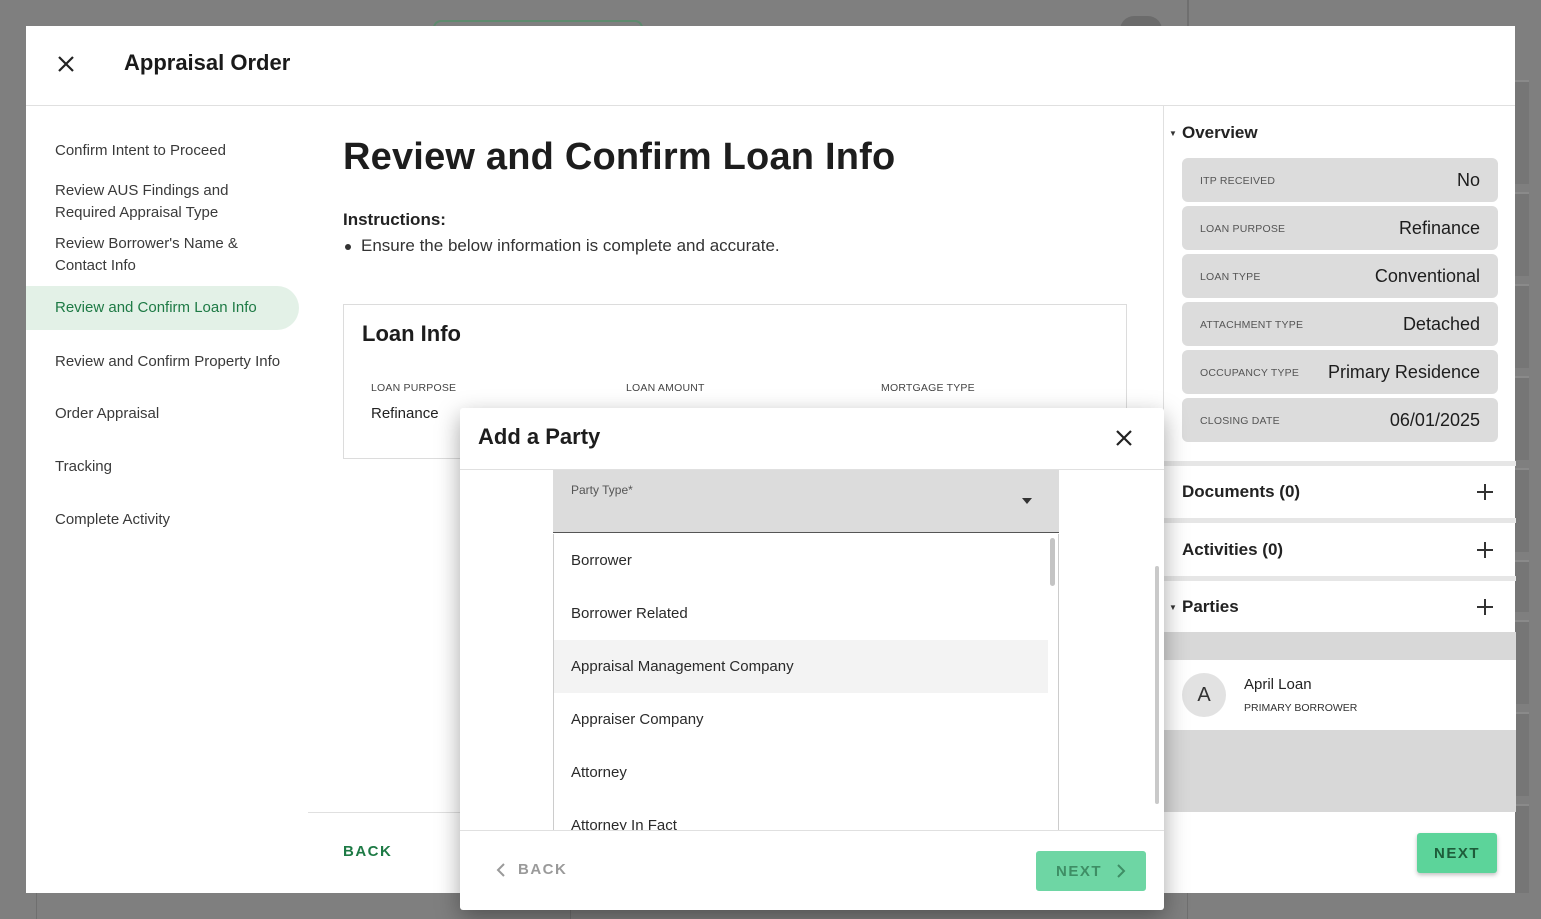 This screenshot has height=919, width=1541. I want to click on section-divider, so click(1340, 520).